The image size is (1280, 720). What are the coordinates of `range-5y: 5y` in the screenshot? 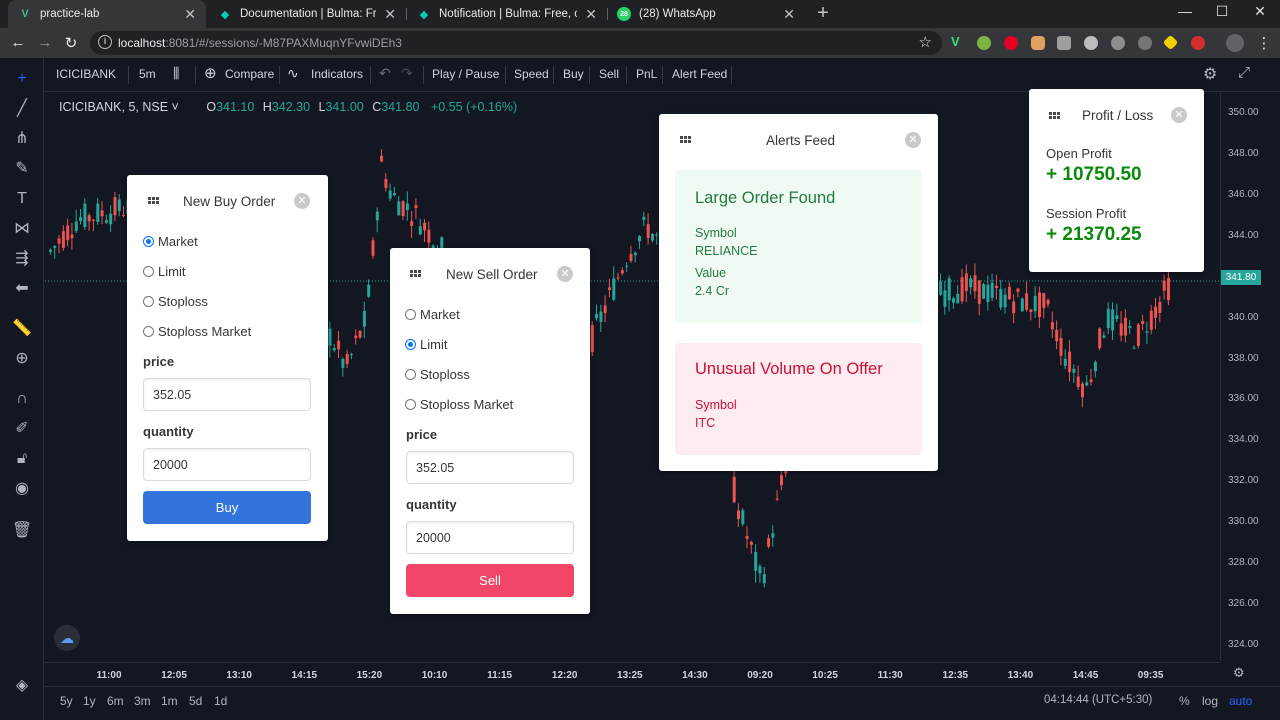 It's located at (66, 701).